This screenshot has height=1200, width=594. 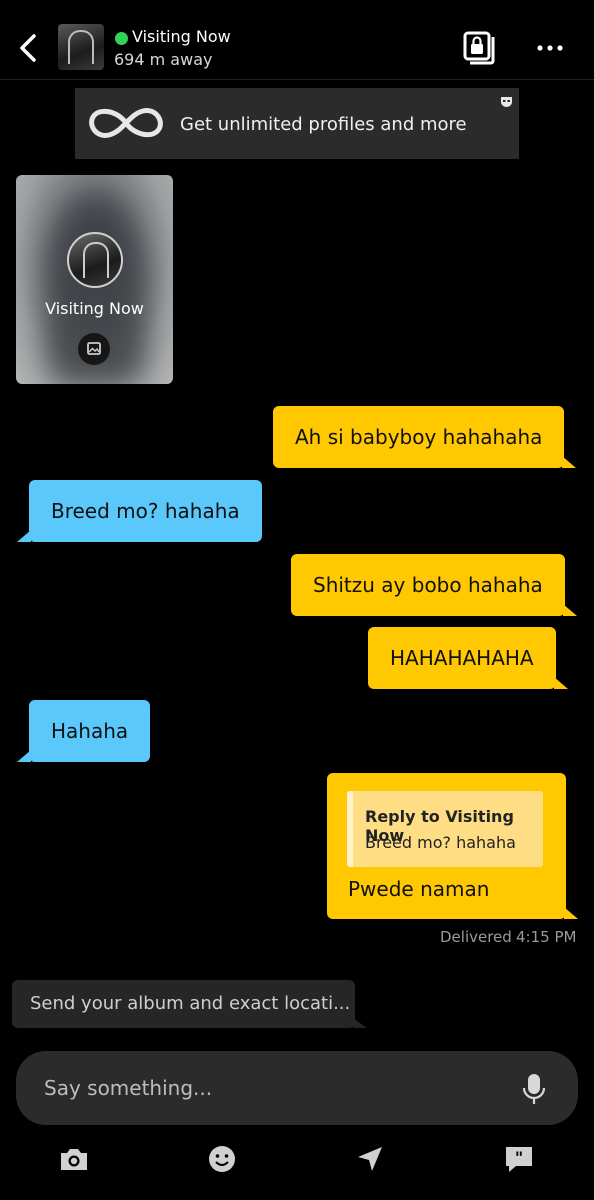 I want to click on online-indicator, so click(x=121, y=38).